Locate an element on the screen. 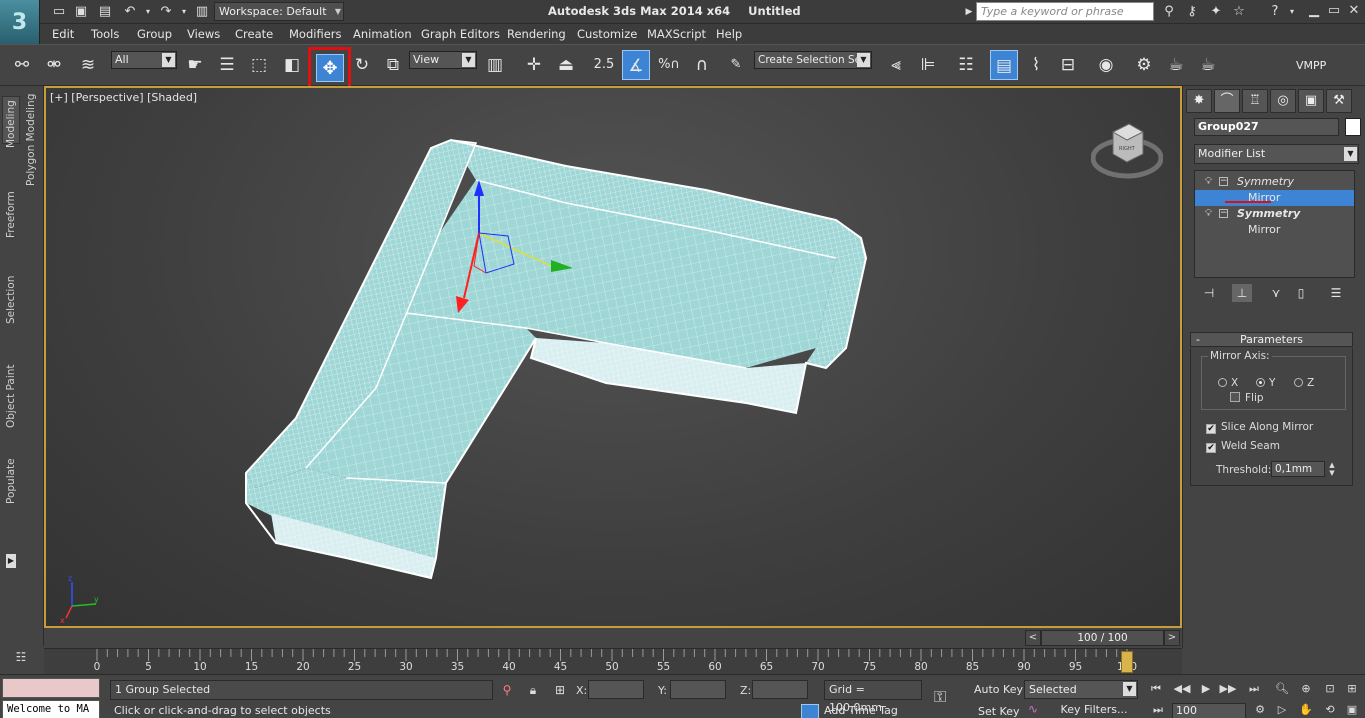 The width and height of the screenshot is (1365, 718). previous-frame-icon: < is located at coordinates (1033, 638).